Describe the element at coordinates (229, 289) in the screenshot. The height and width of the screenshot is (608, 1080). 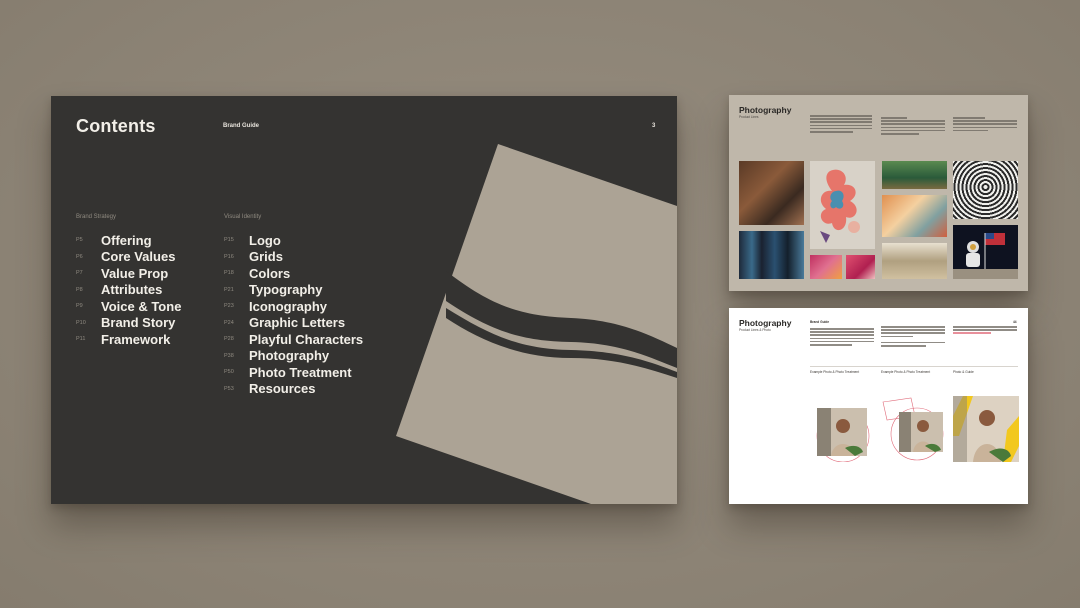
I see `toc-page: P21` at that location.